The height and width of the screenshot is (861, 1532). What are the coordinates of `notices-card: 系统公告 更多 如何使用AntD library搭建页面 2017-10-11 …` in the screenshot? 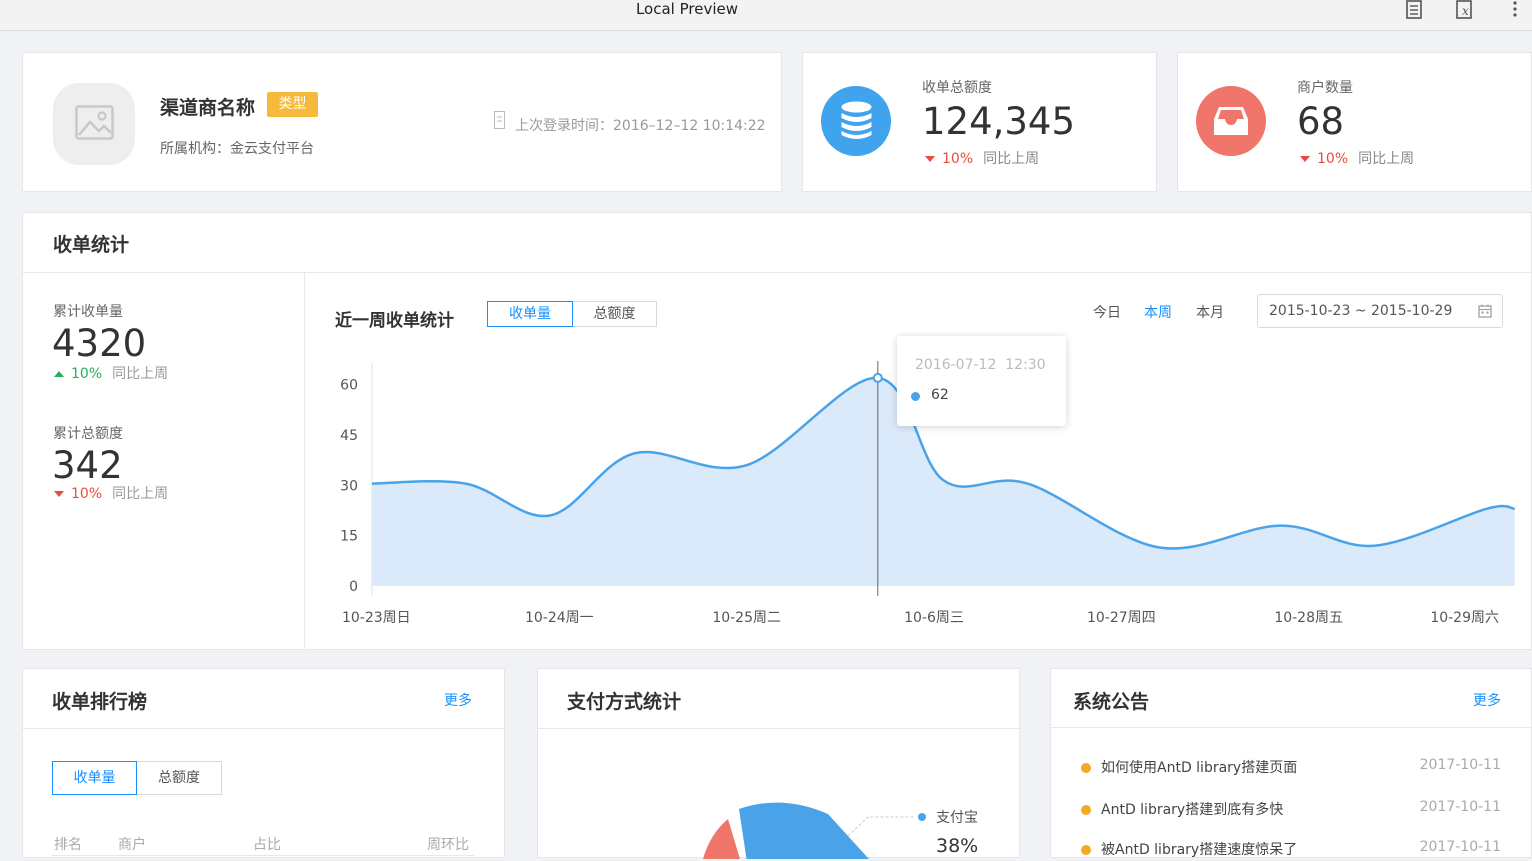 It's located at (1291, 763).